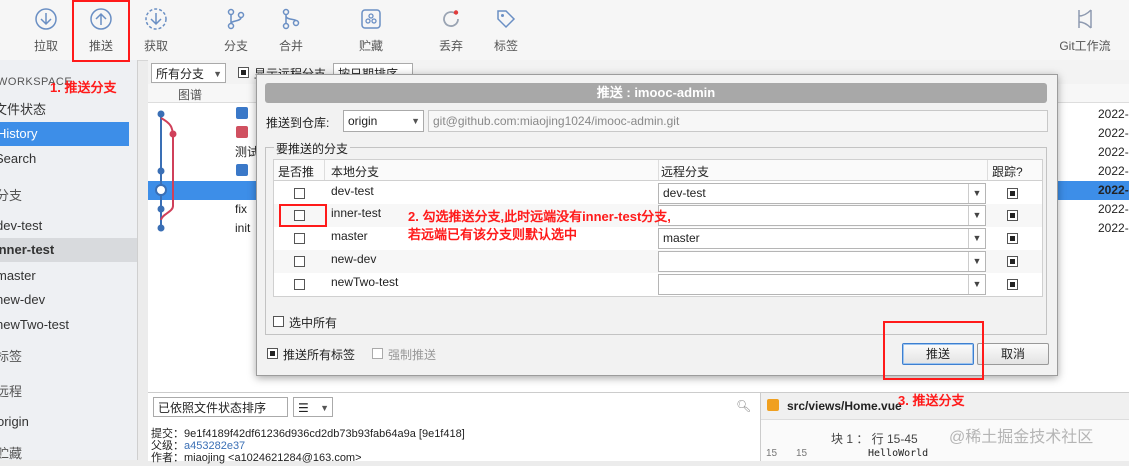  What do you see at coordinates (298, 123) in the screenshot?
I see `push-to-repo-label: 推送到仓库:` at bounding box center [298, 123].